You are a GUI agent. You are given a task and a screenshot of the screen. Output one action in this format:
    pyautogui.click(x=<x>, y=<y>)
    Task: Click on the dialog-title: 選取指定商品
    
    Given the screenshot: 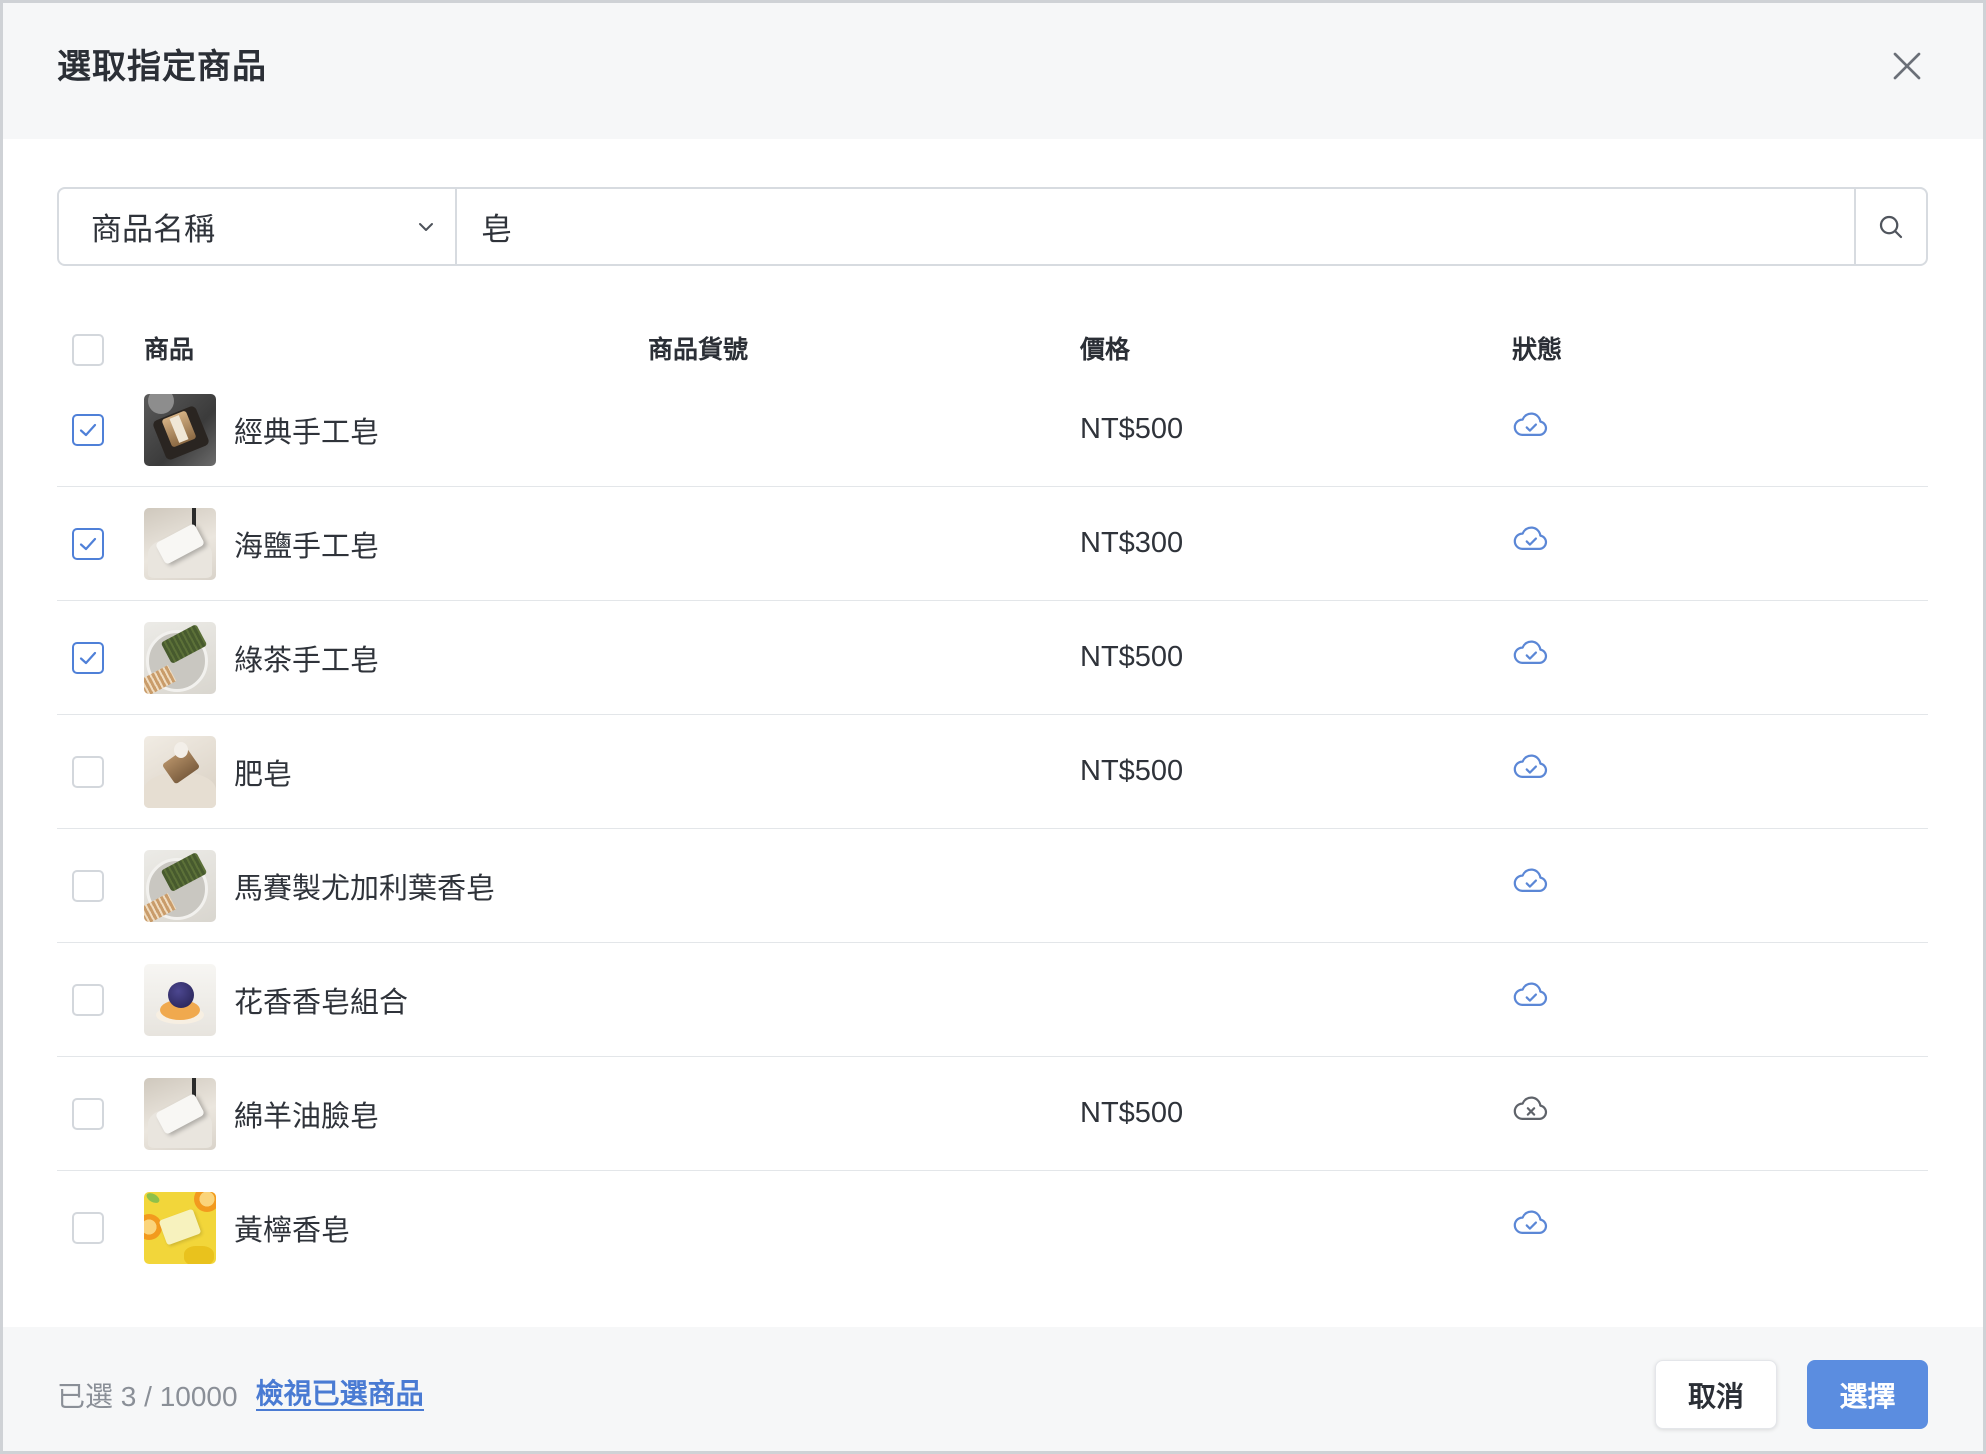 What is the action you would take?
    pyautogui.click(x=162, y=67)
    